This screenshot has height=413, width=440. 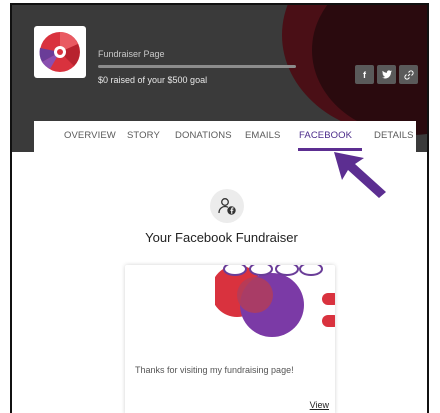 I want to click on amount-raised-text: $0 raised of your $500 goal, so click(x=153, y=80).